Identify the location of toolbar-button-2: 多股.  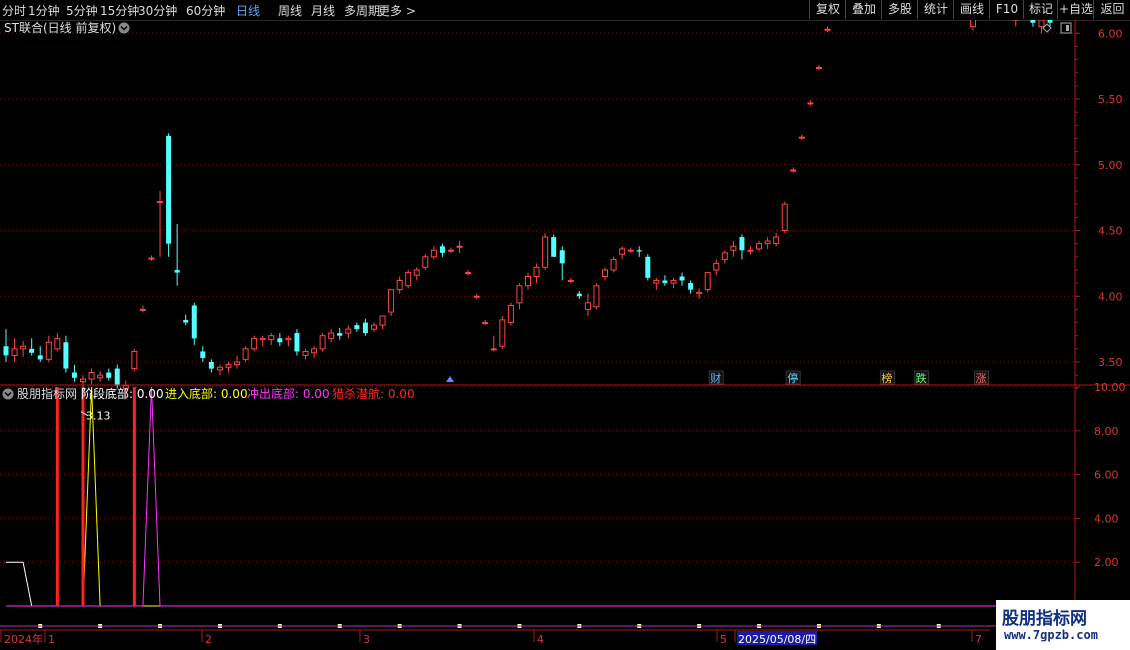
(899, 9).